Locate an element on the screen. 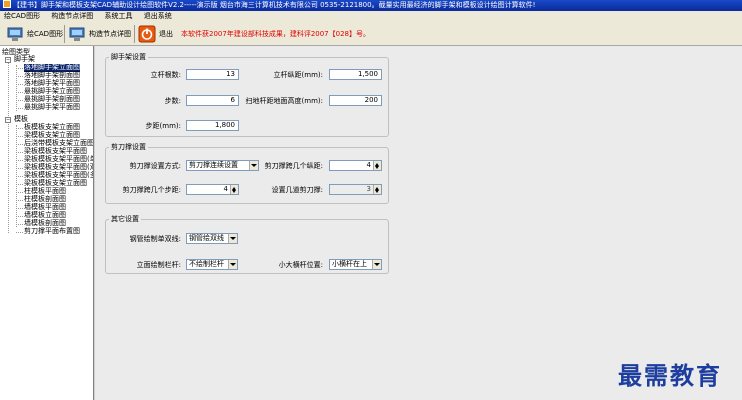 The image size is (742, 400). step-distance-input: 1,800 is located at coordinates (212, 125).